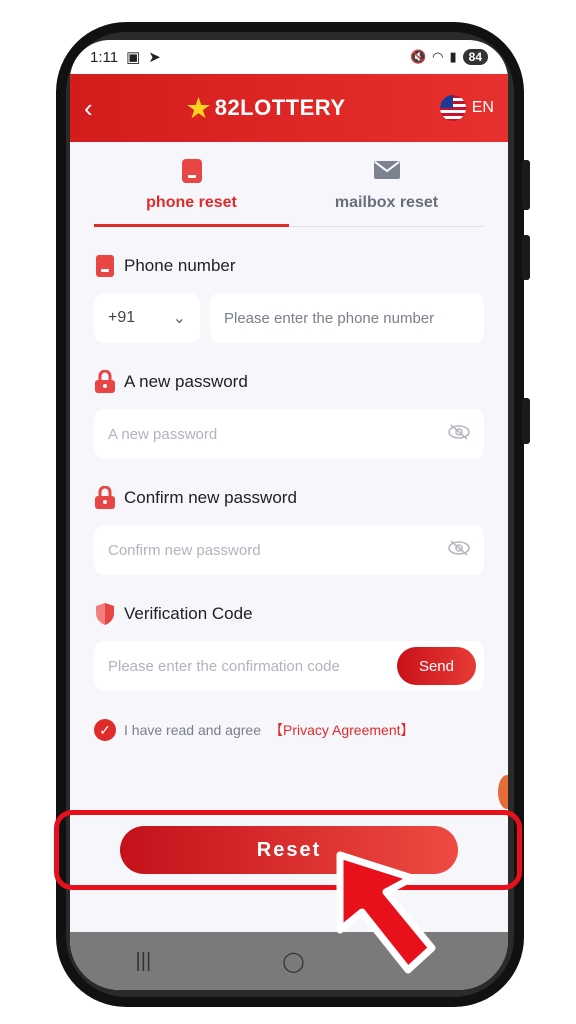 The image size is (576, 1024). Describe the element at coordinates (475, 57) in the screenshot. I see `battery-badge: 84` at that location.